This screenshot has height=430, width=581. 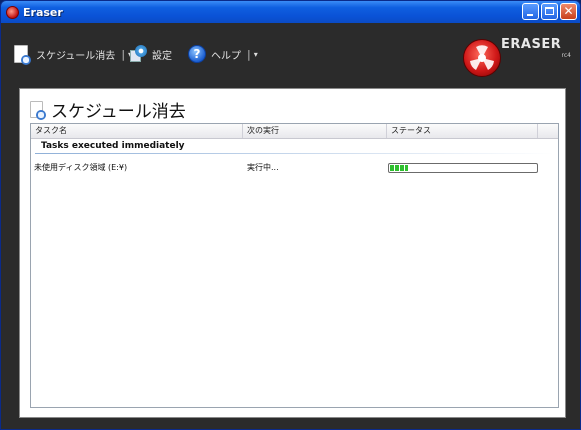 I want to click on schedule-erase-label: スケジュール消去, so click(x=76, y=56).